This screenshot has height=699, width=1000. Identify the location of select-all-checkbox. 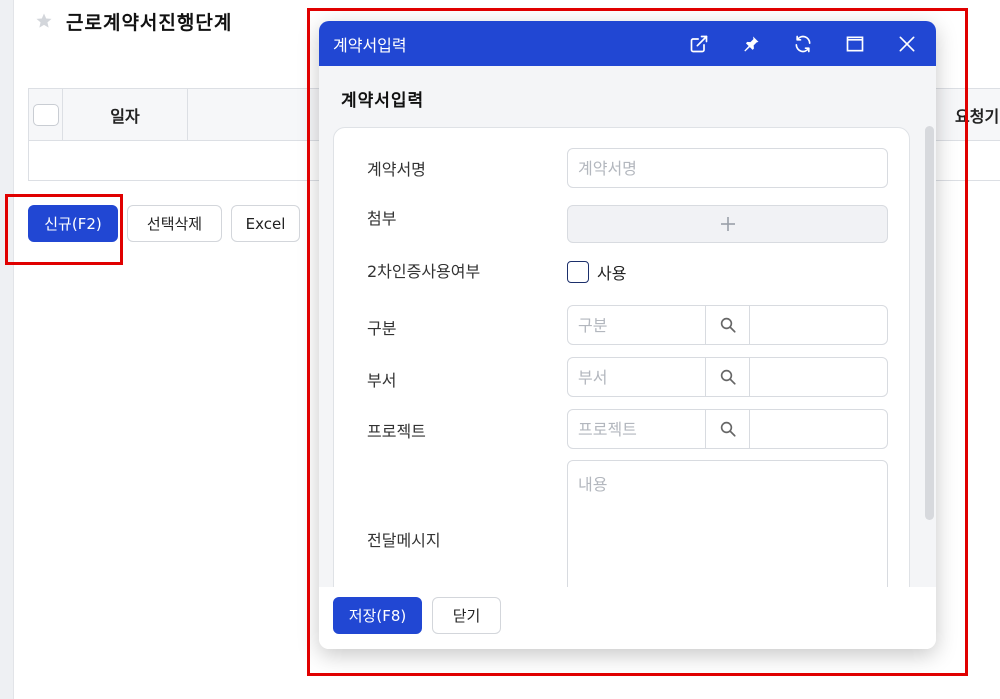
(45, 115).